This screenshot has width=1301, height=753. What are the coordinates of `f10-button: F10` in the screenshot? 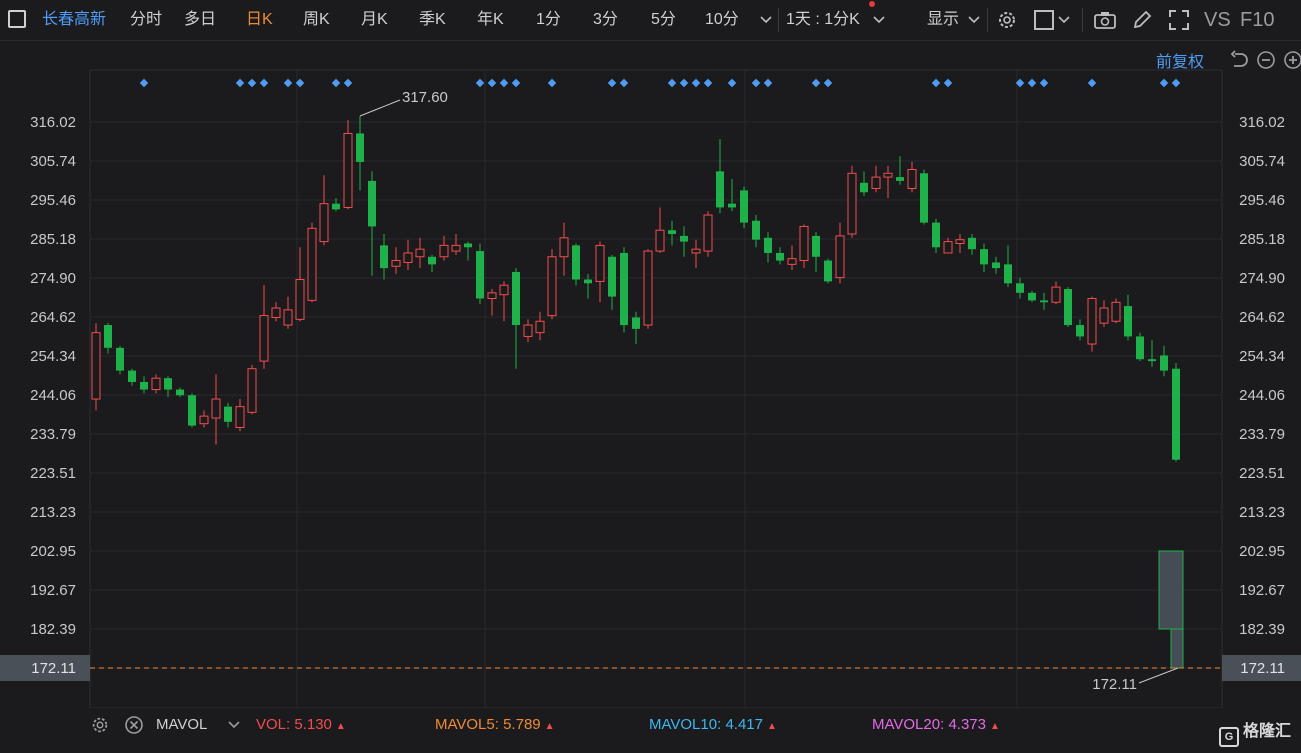 It's located at (1257, 20).